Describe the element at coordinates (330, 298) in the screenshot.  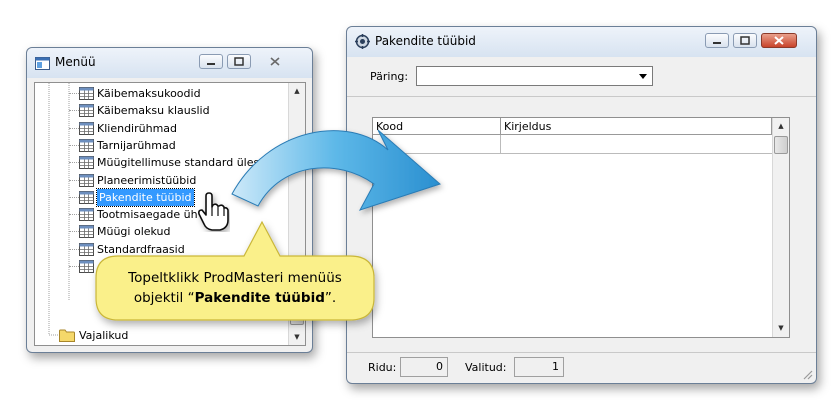
I see `callout-suffix: ”.` at that location.